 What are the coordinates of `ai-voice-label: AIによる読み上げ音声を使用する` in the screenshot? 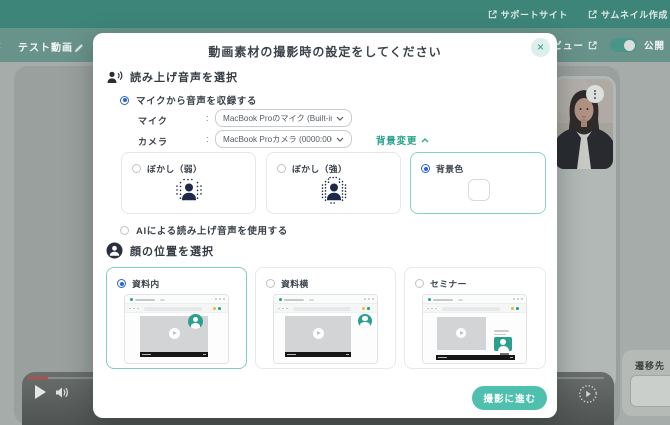 It's located at (212, 231).